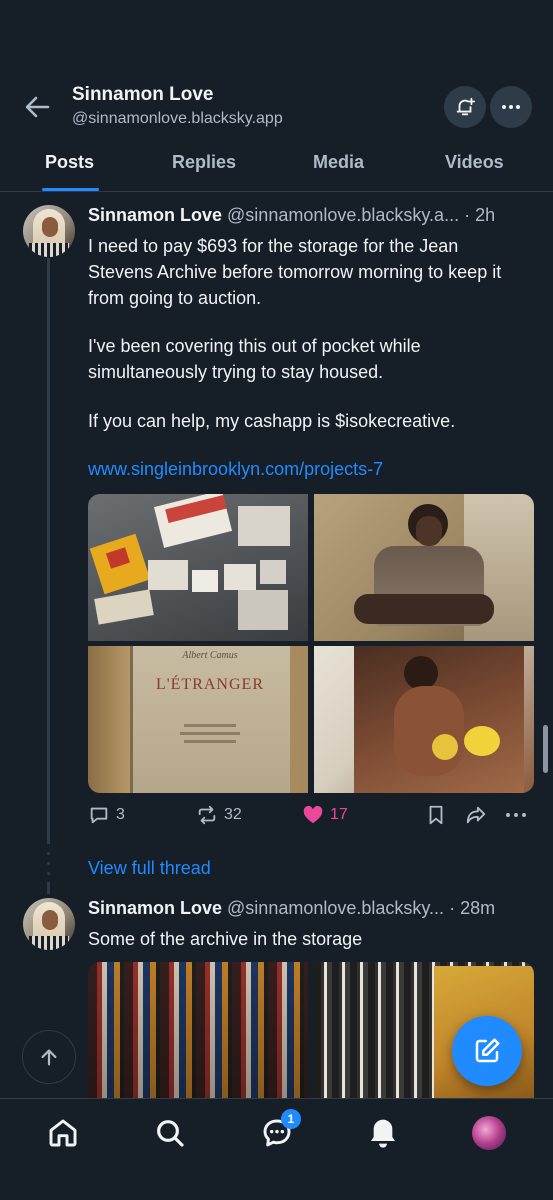 Image resolution: width=553 pixels, height=1200 pixels. I want to click on arrow-up-icon, so click(49, 1057).